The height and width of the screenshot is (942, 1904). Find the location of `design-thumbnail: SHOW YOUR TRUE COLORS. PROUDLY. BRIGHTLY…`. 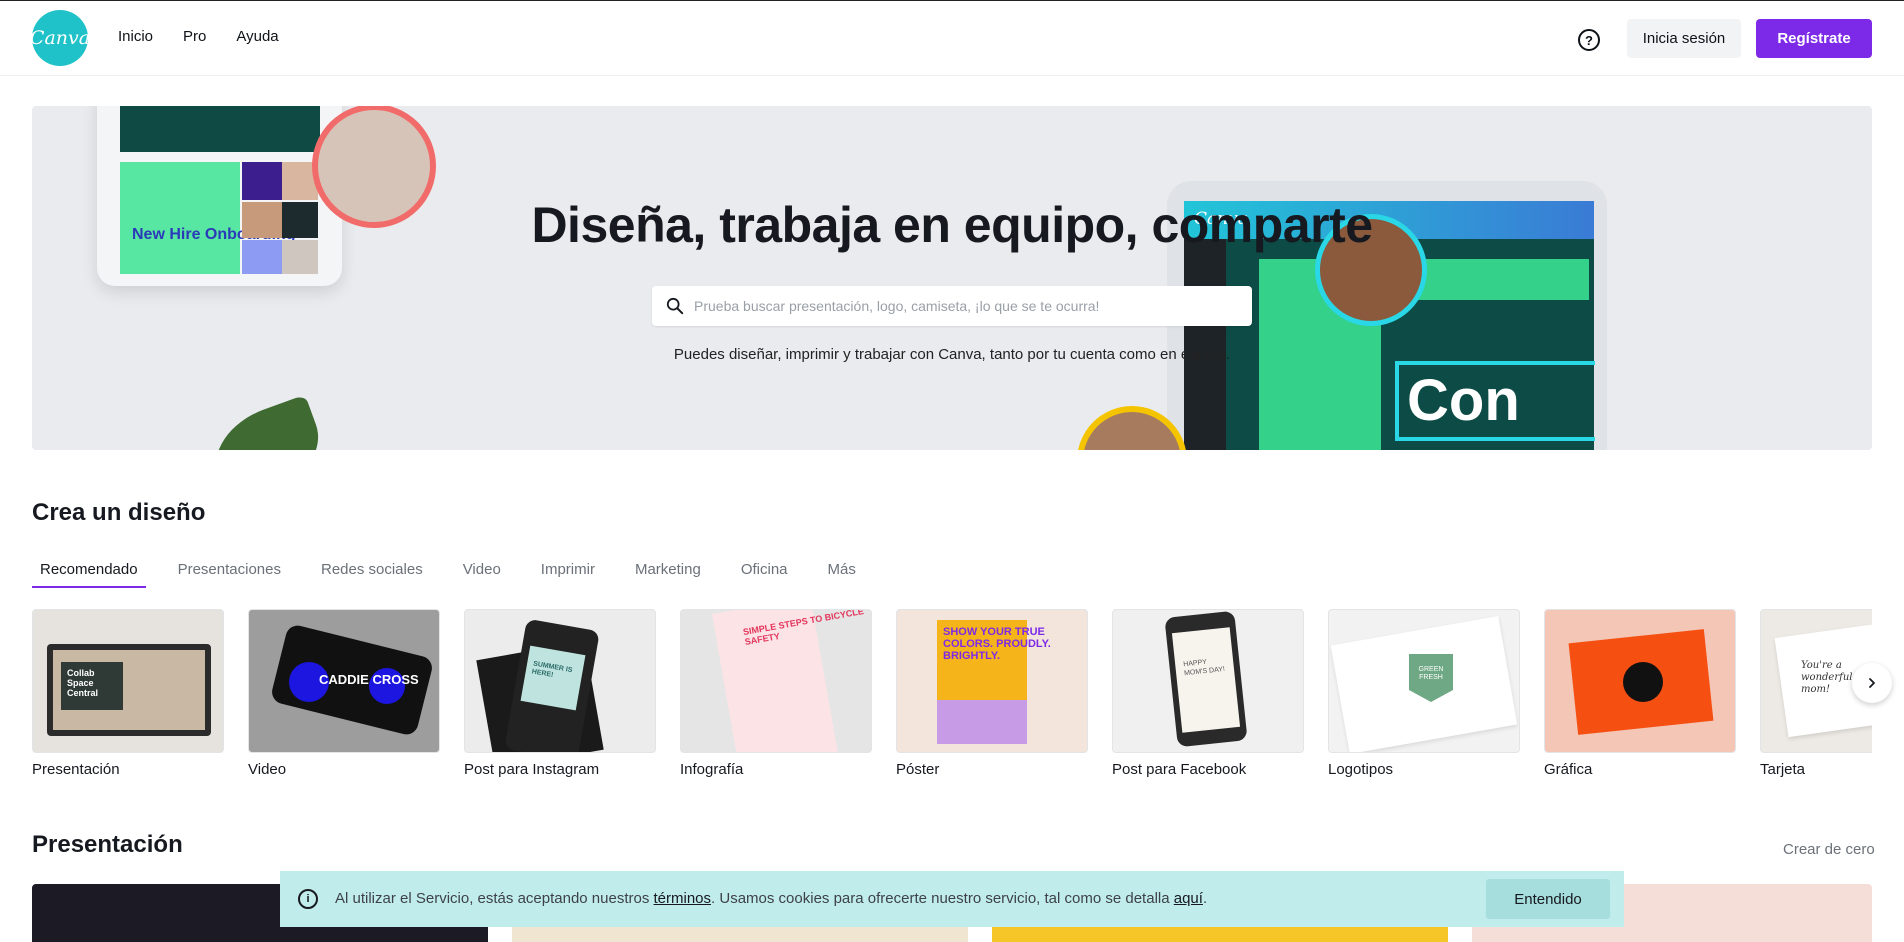

design-thumbnail: SHOW YOUR TRUE COLORS. PROUDLY. BRIGHTLY… is located at coordinates (992, 681).